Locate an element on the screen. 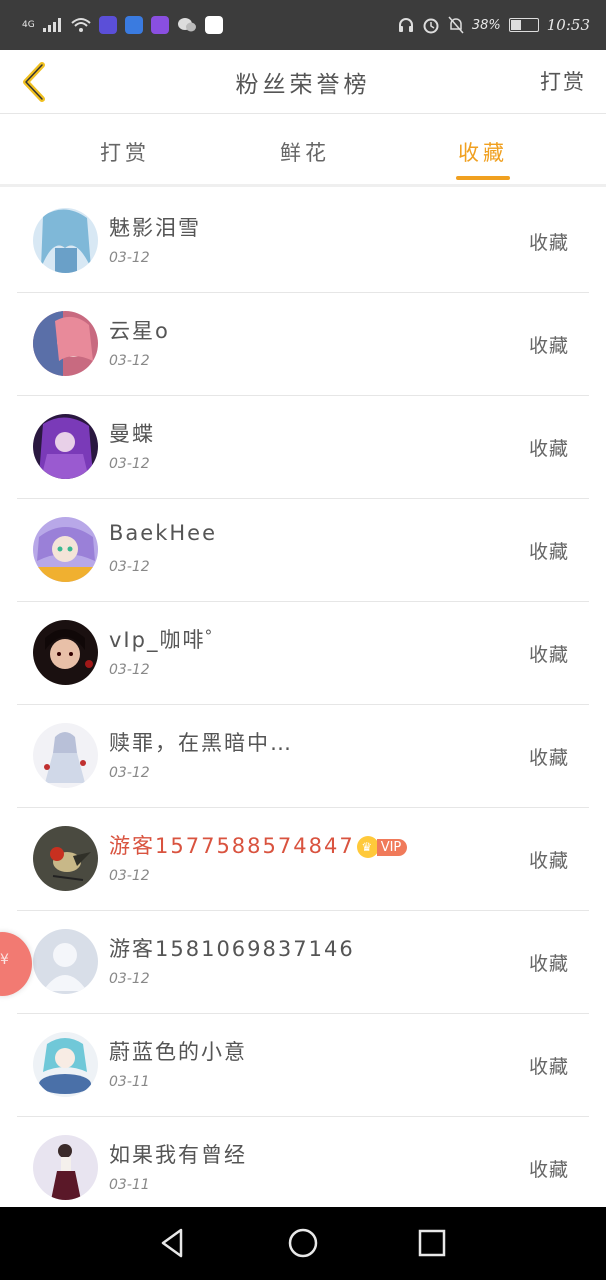 The height and width of the screenshot is (1280, 606). fan-row: 如果我有曾经 03-11 收藏 is located at coordinates (303, 1168).